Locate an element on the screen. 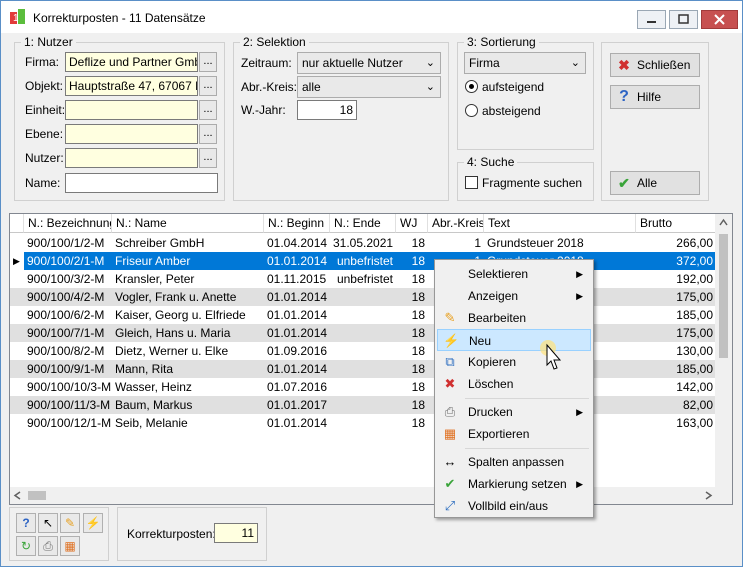  fragments-checkbox is located at coordinates (471, 182).